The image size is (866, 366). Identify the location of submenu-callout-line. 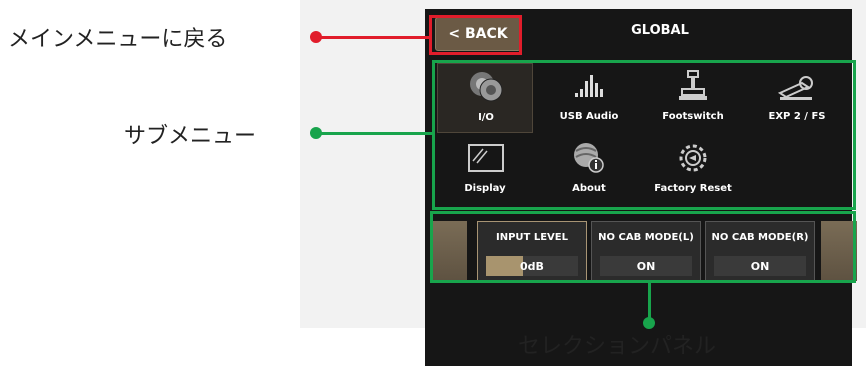
(375, 133).